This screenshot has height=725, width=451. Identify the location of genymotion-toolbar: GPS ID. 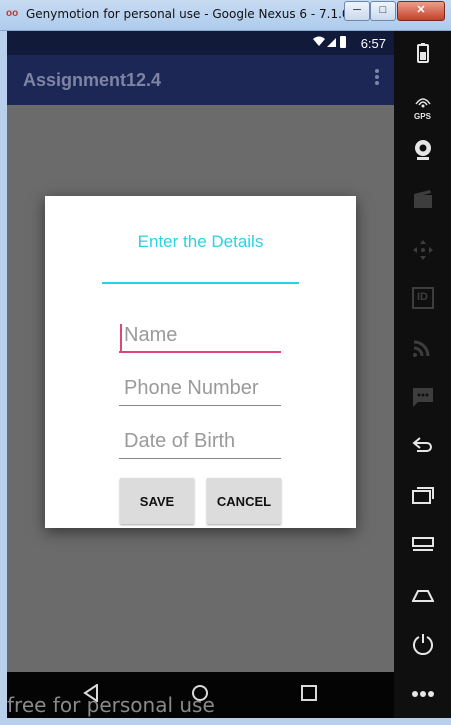
(422, 374).